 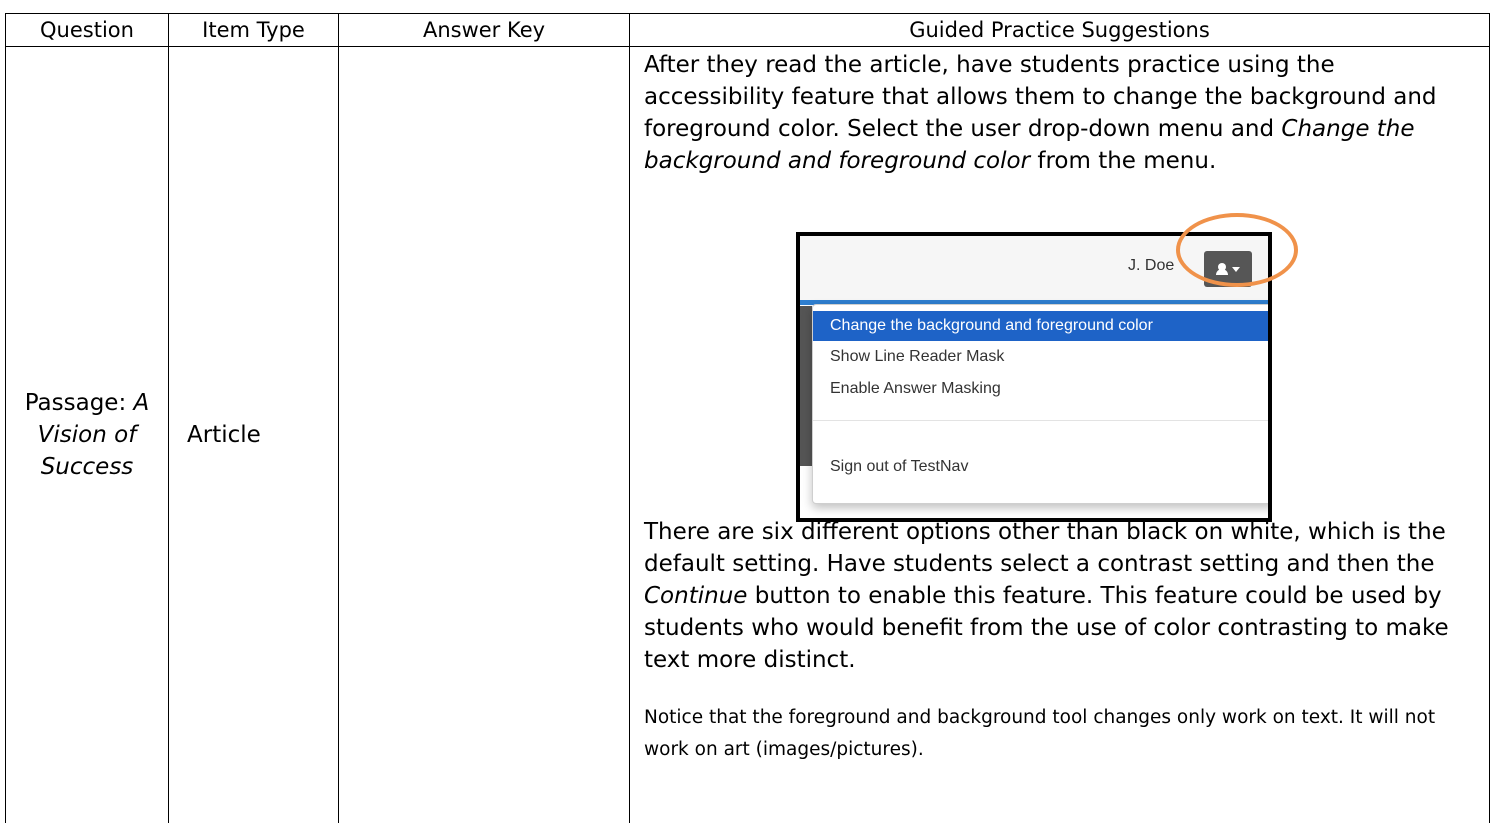 I want to click on header-guided-practice: Guided Practice Suggestions, so click(x=1060, y=30).